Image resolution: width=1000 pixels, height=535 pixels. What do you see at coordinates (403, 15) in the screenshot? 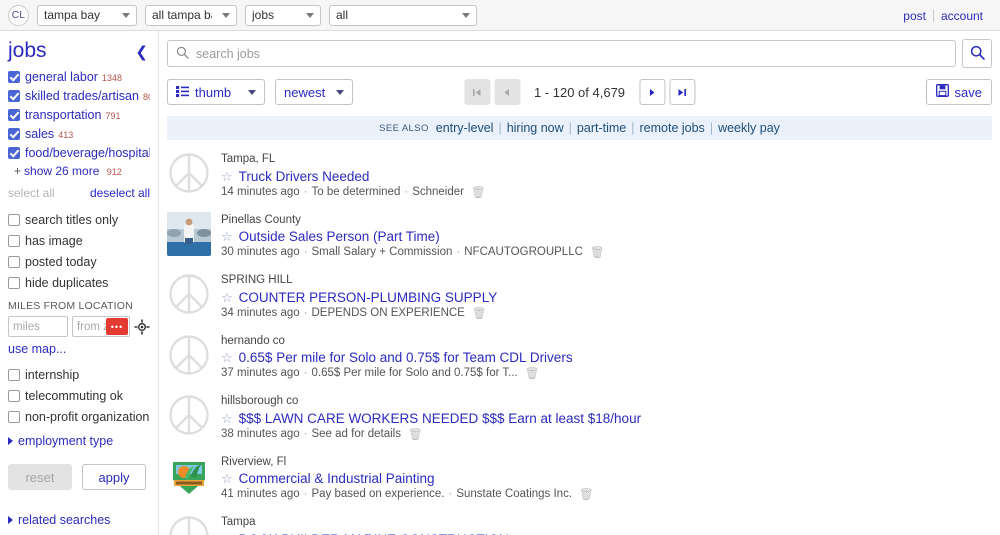
I see `type-select: all` at bounding box center [403, 15].